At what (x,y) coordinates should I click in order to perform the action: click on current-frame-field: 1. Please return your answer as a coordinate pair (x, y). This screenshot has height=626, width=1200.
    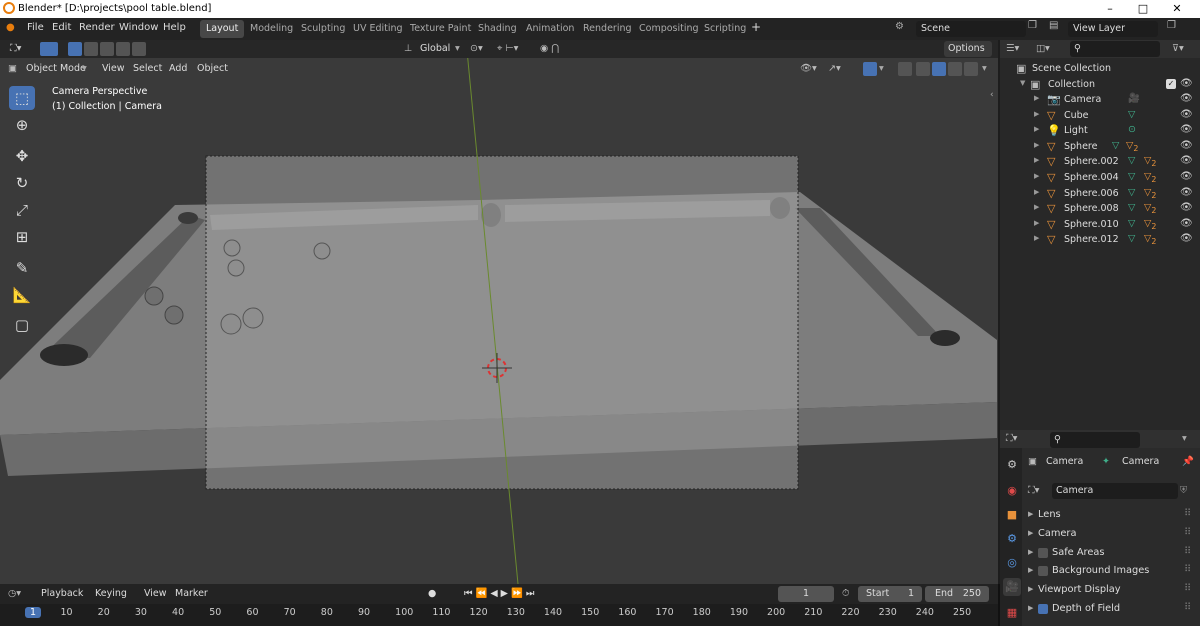
    Looking at the image, I should click on (806, 594).